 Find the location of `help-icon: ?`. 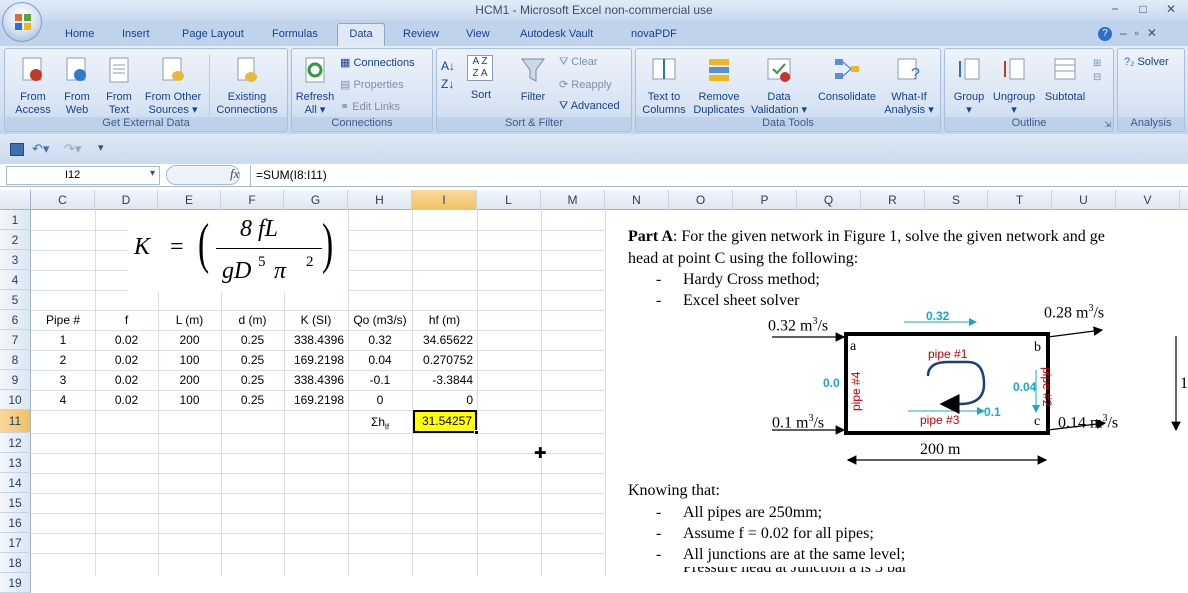

help-icon: ? is located at coordinates (1105, 34).